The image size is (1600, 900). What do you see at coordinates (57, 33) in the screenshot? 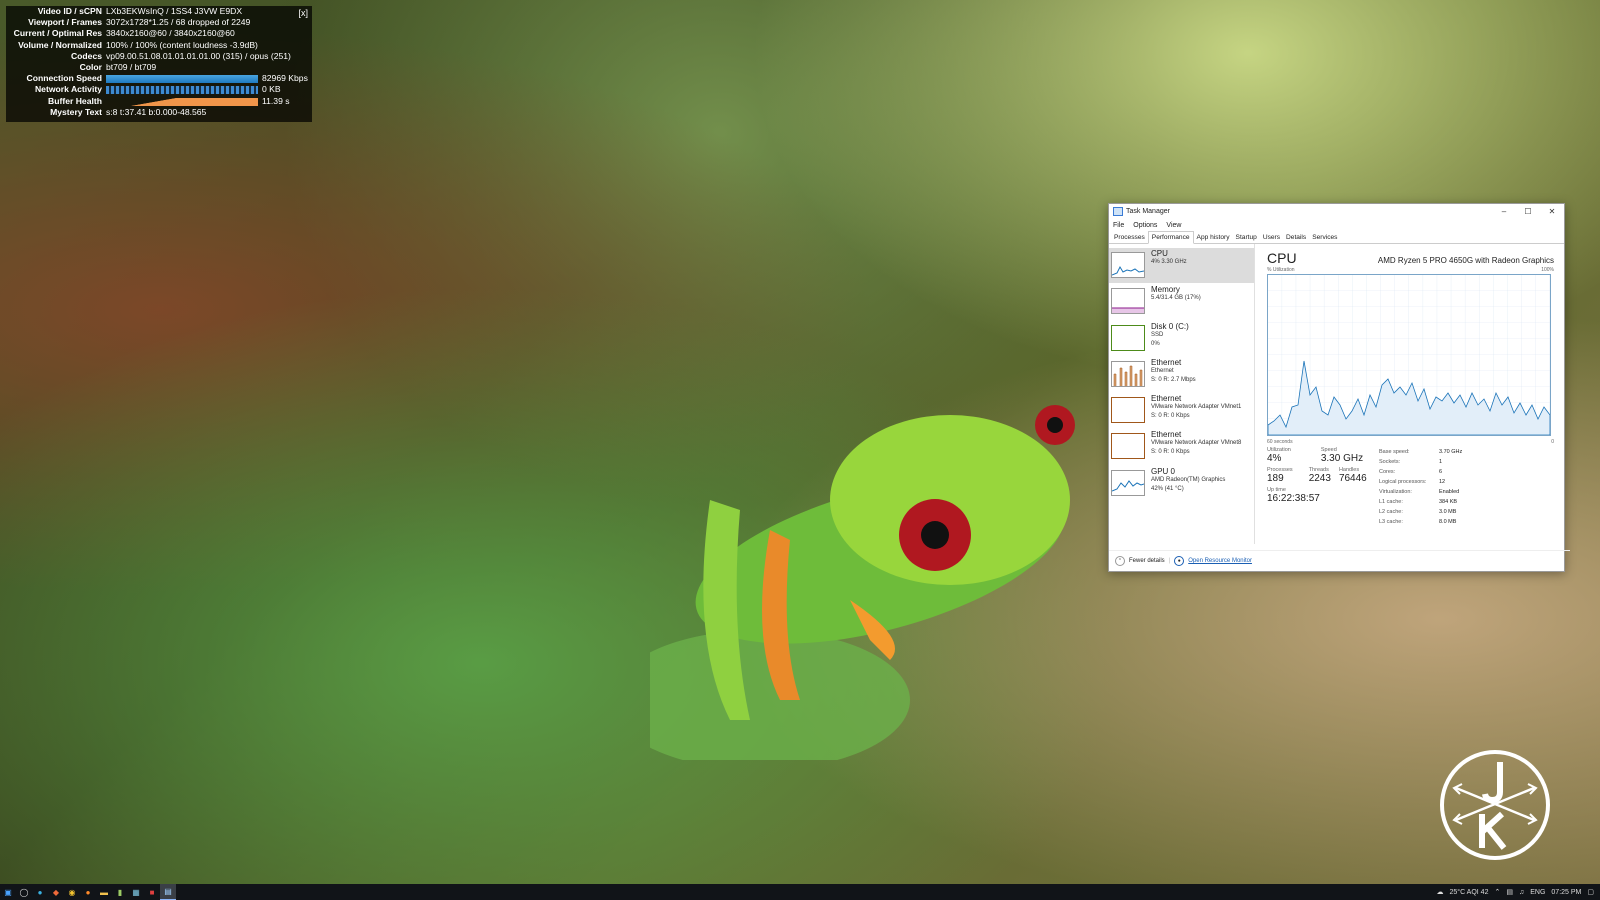
I see `stats-label: Current / Optimal Res` at bounding box center [57, 33].